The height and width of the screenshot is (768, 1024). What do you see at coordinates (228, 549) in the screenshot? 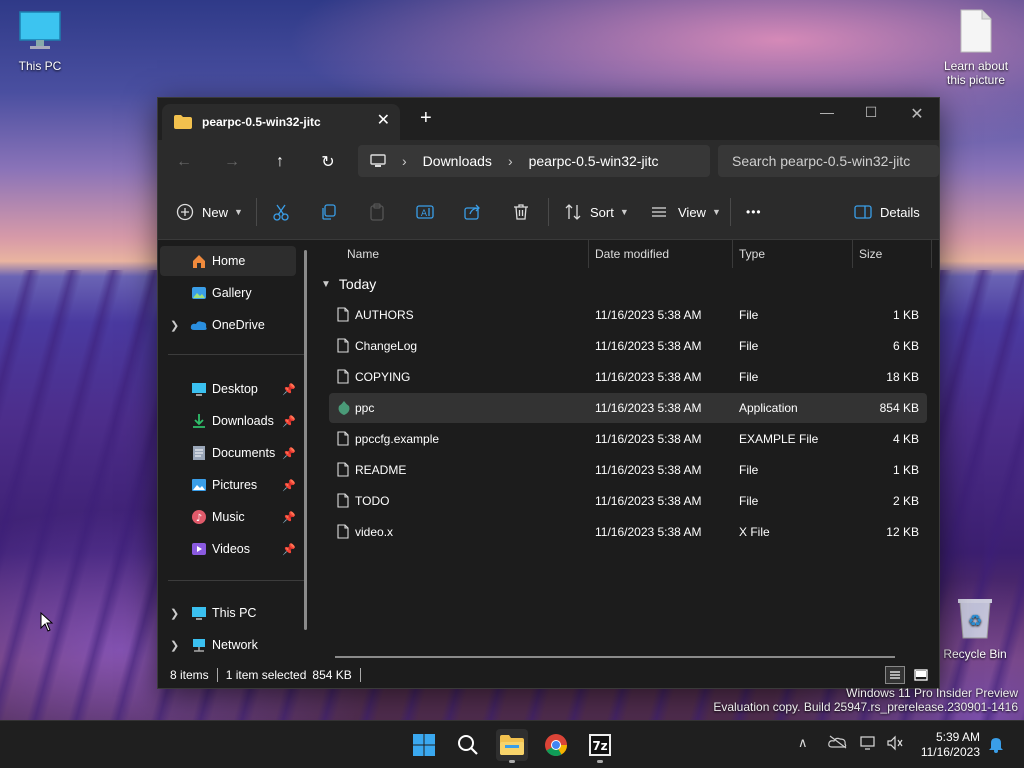
I see `sidebar-item-videos: Videos 📌` at bounding box center [228, 549].